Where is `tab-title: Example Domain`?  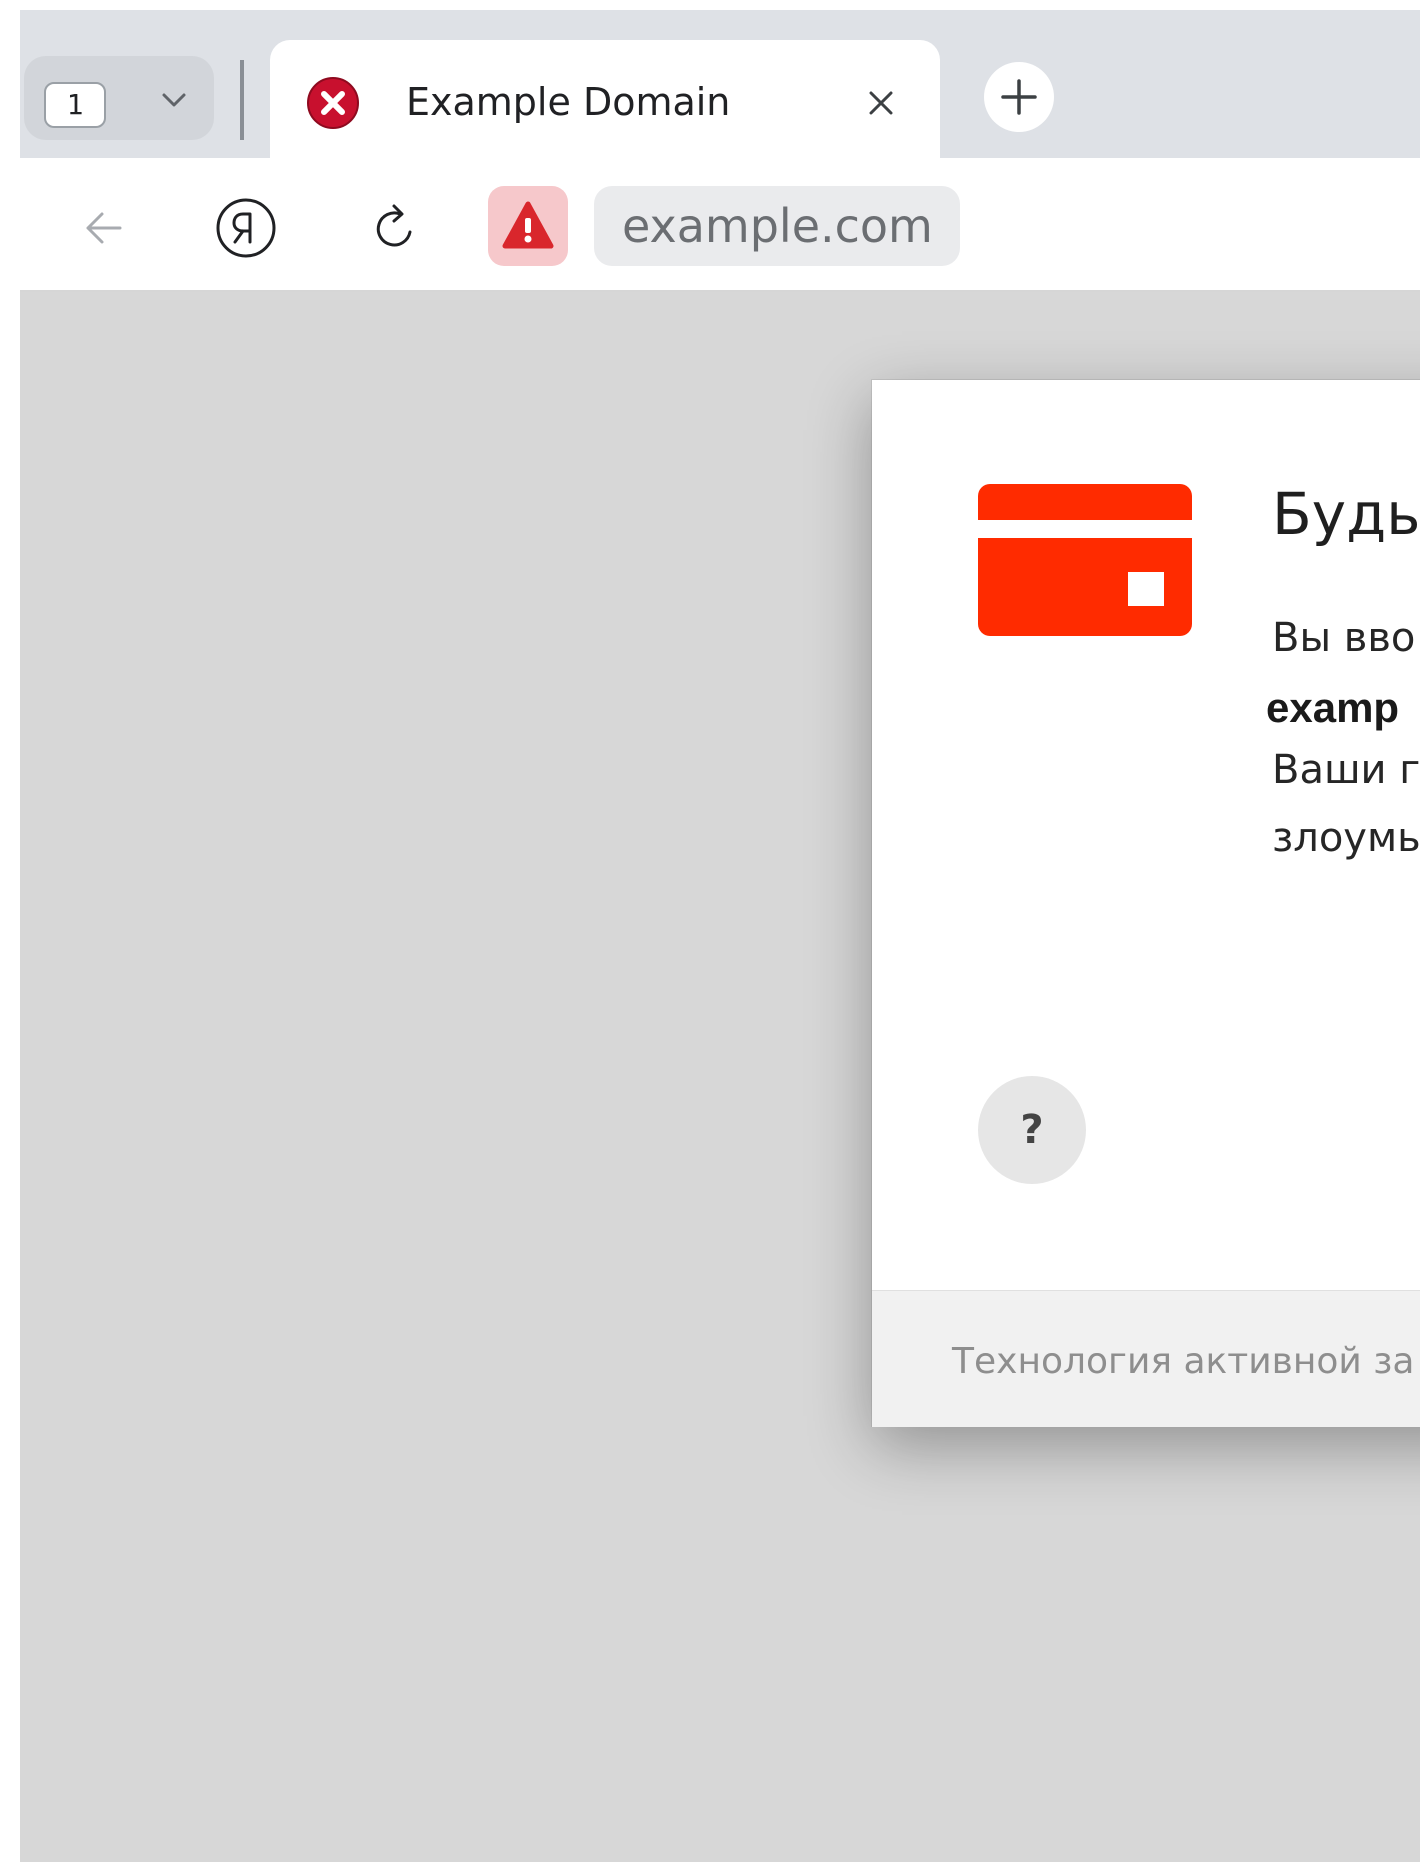
tab-title: Example Domain is located at coordinates (568, 102).